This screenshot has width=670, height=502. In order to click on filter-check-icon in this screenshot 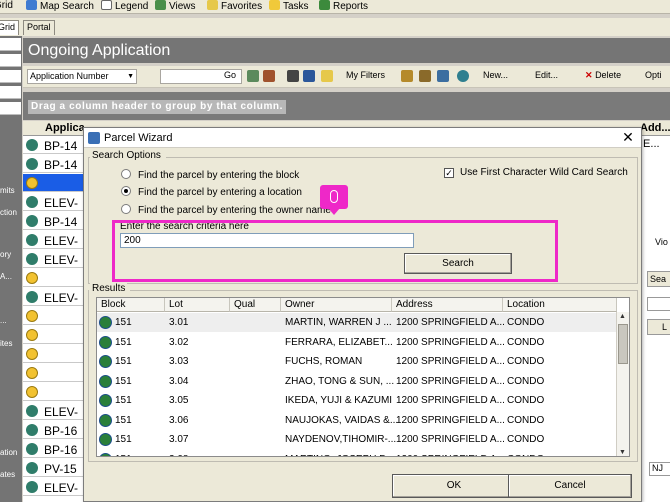, I will do `click(407, 76)`.